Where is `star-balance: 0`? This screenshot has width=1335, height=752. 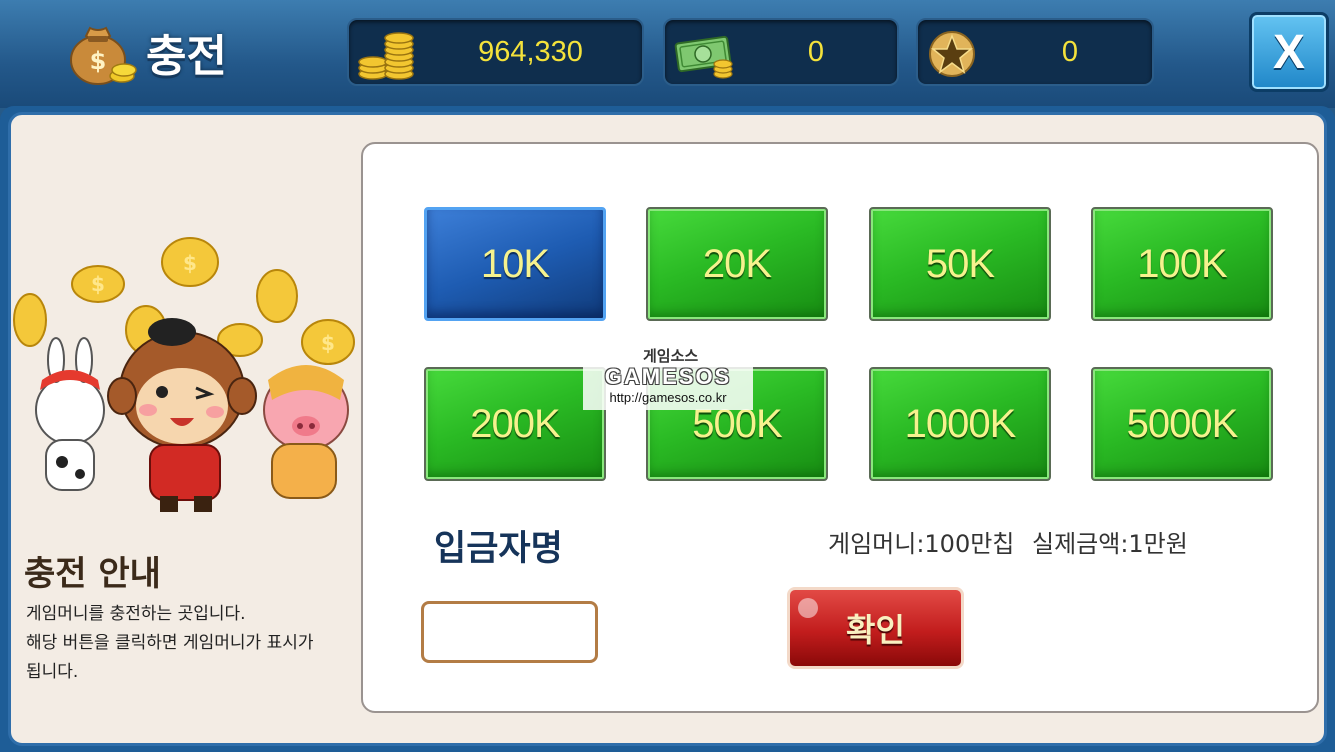 star-balance: 0 is located at coordinates (1035, 52).